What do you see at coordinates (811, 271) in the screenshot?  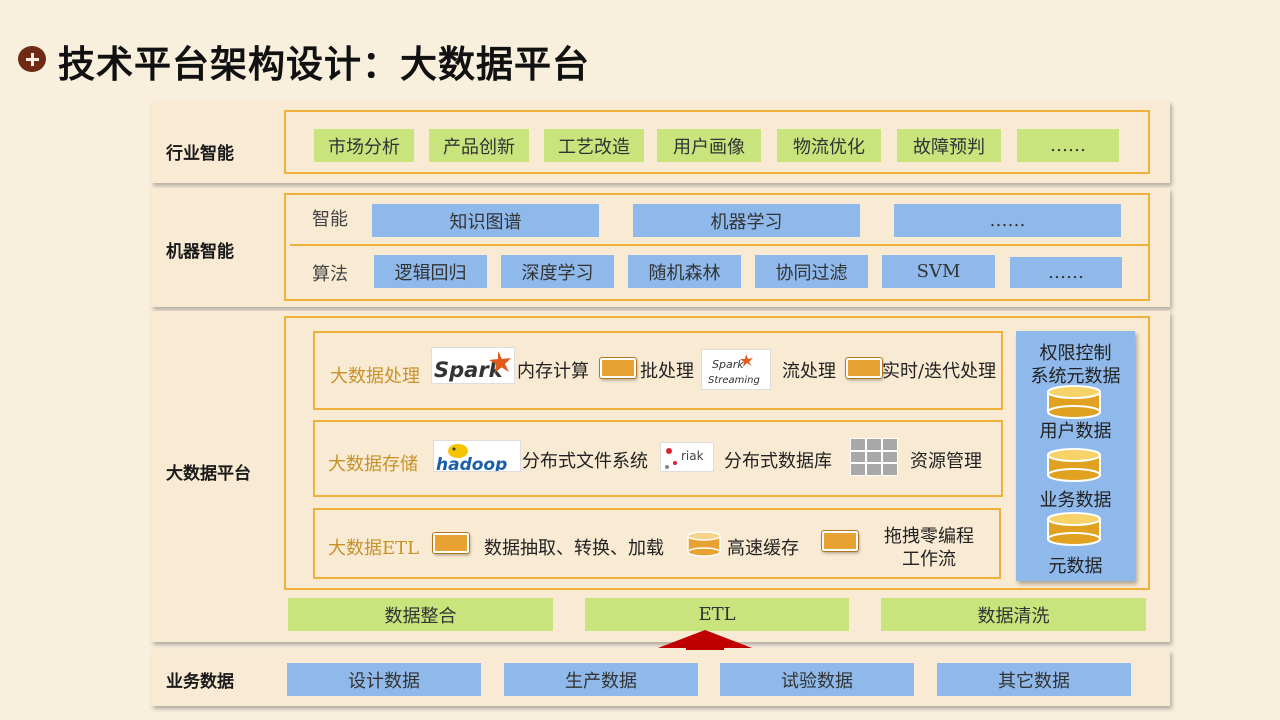 I see `algo-item-cf: 协同过滤` at bounding box center [811, 271].